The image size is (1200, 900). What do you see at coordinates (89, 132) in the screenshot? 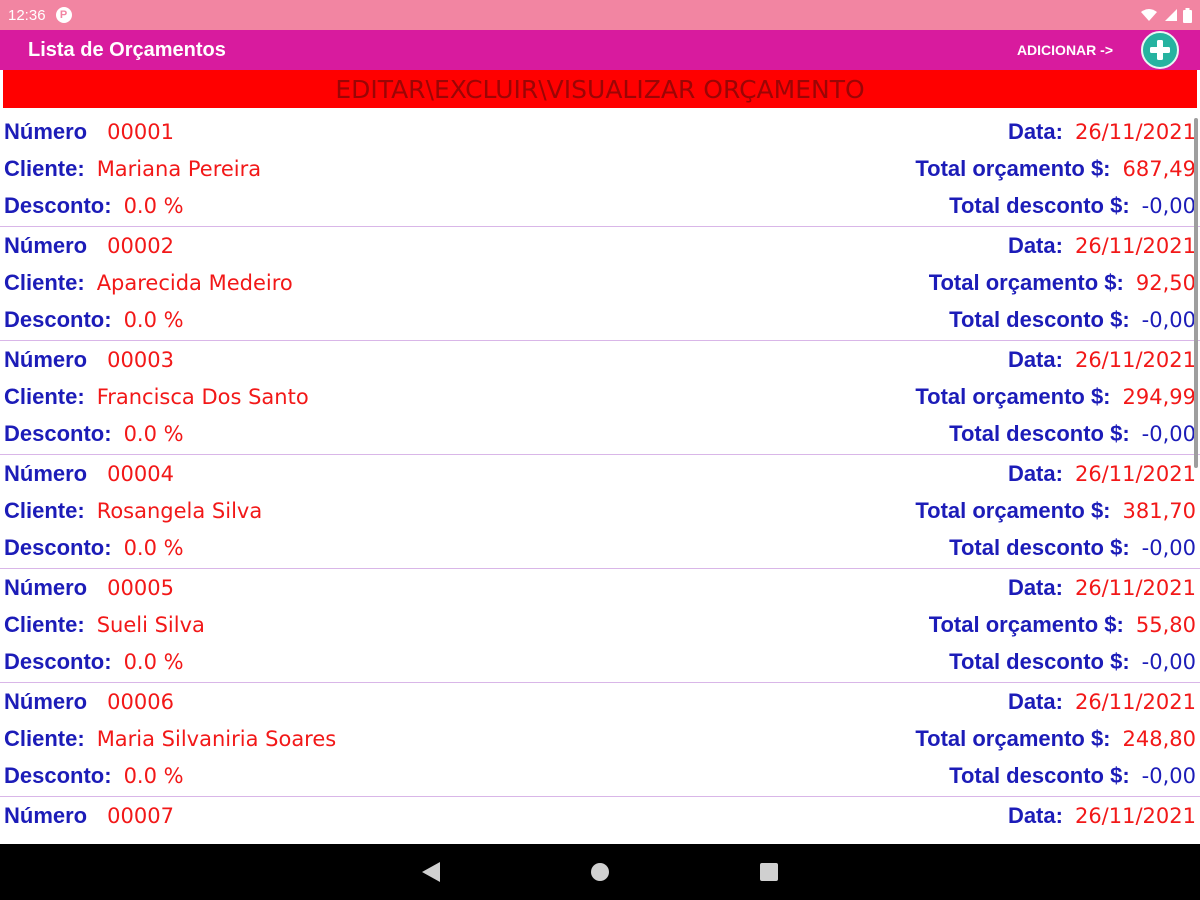
I see `row-numero-left: Número 00001` at bounding box center [89, 132].